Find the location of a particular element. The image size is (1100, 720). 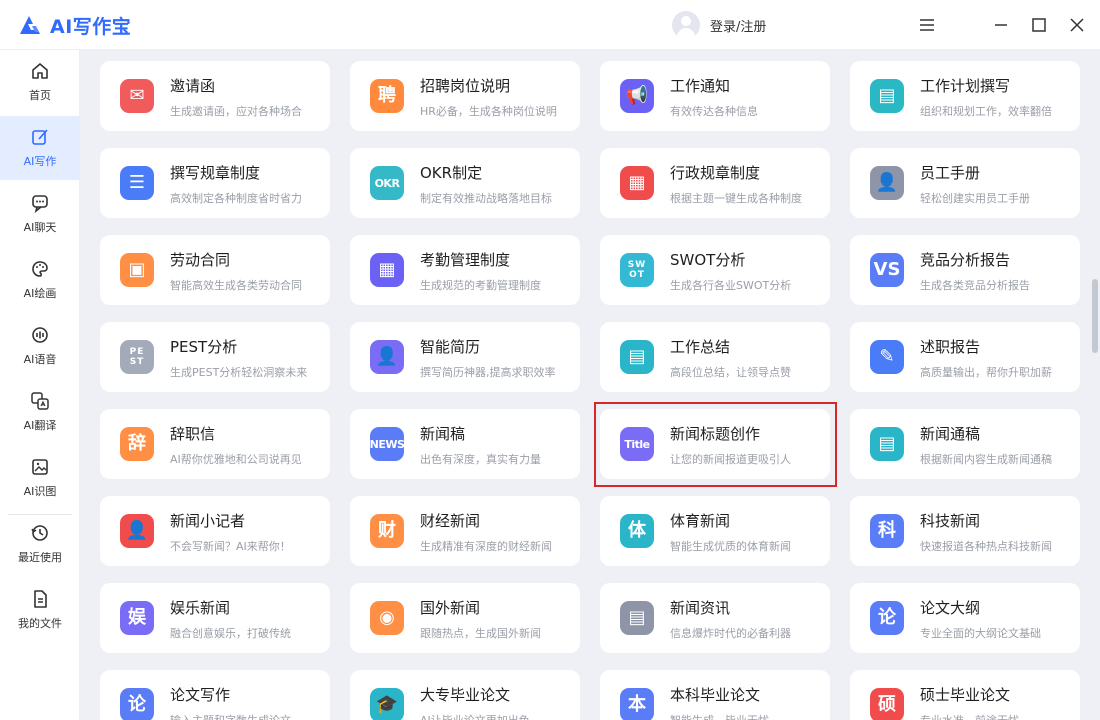

template-card: 辞 辞职信 AI帮你优雅地和公司说再见 is located at coordinates (215, 444).